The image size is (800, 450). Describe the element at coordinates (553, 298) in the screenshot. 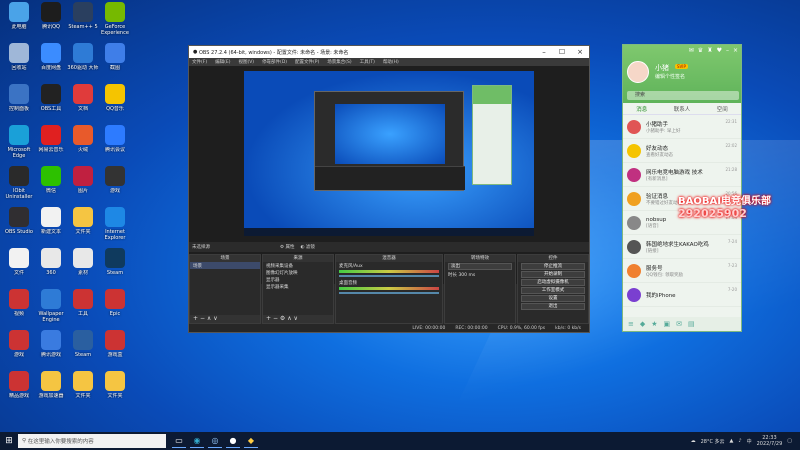

I see `settings-button: 设置` at that location.